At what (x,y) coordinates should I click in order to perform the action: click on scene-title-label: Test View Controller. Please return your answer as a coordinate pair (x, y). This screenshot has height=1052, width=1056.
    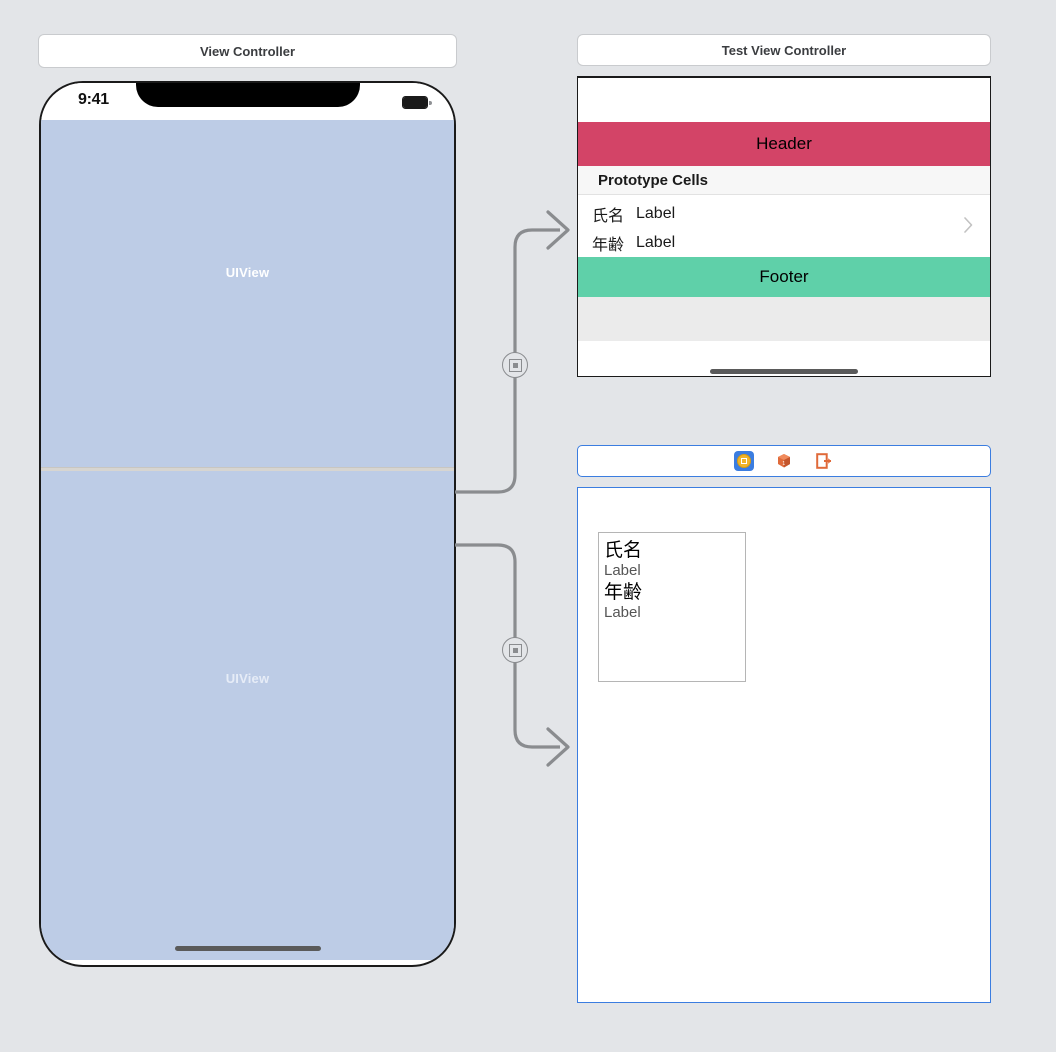
    Looking at the image, I should click on (784, 50).